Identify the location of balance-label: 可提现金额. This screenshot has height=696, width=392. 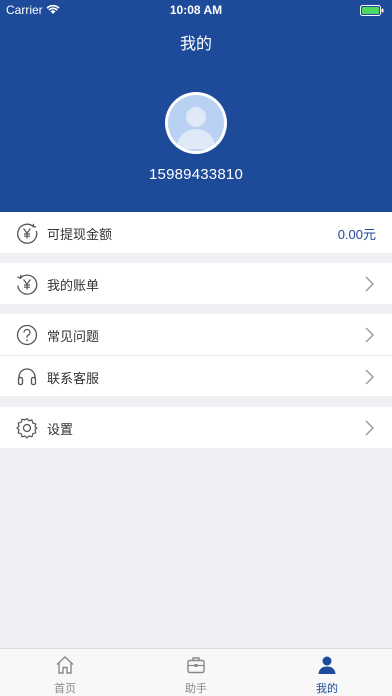
(80, 235).